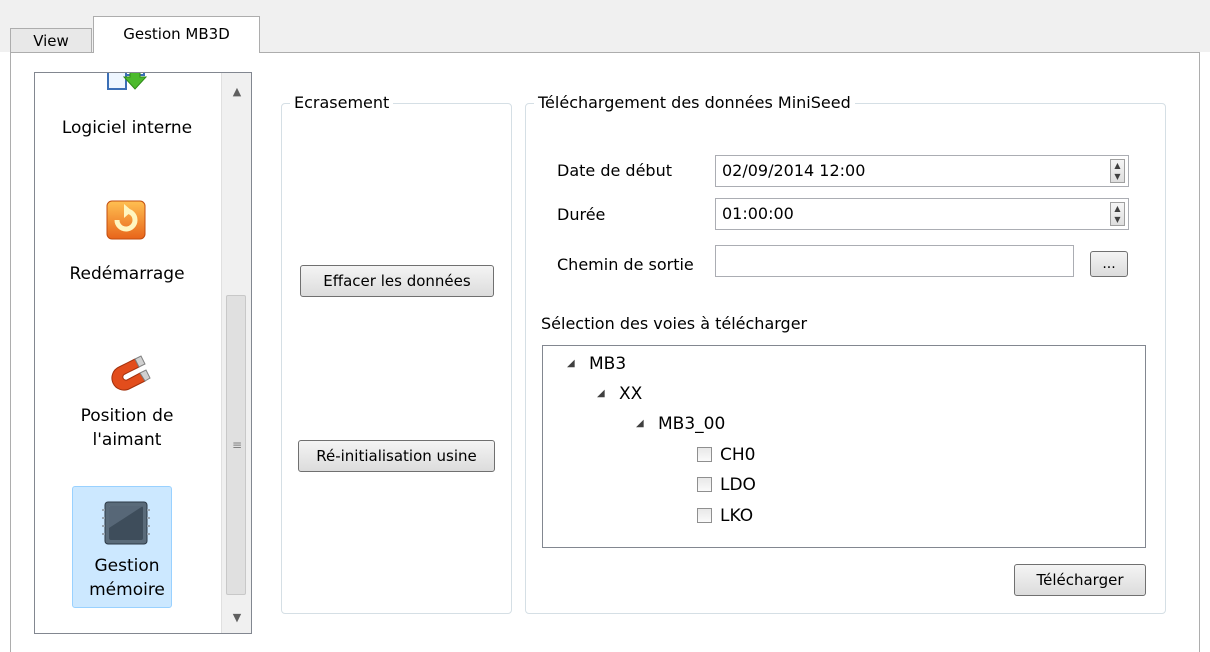 The width and height of the screenshot is (1210, 652). Describe the element at coordinates (794, 170) in the screenshot. I see `start-date-value: 02/09/2014 12:00` at that location.